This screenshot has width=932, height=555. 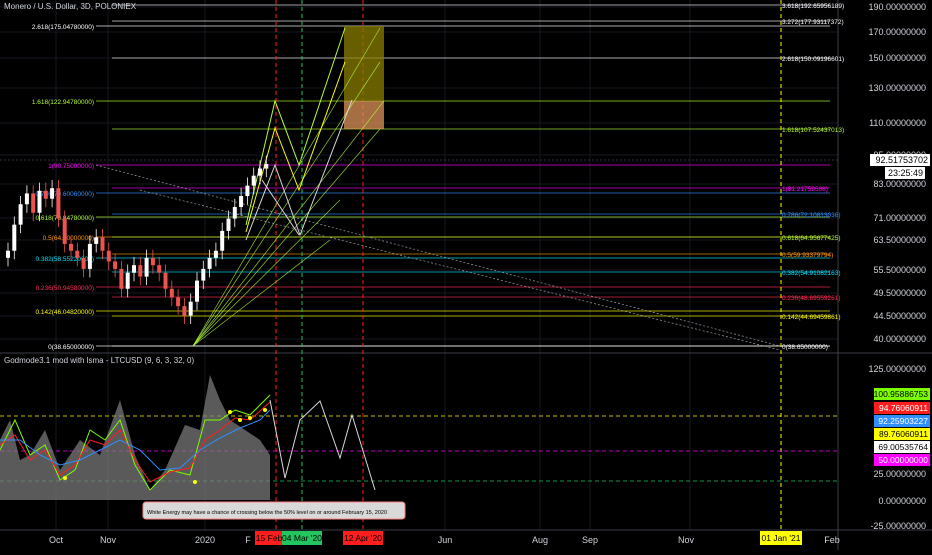 What do you see at coordinates (64, 288) in the screenshot?
I see `fib-left-label: 0.236(50.94580000)` at bounding box center [64, 288].